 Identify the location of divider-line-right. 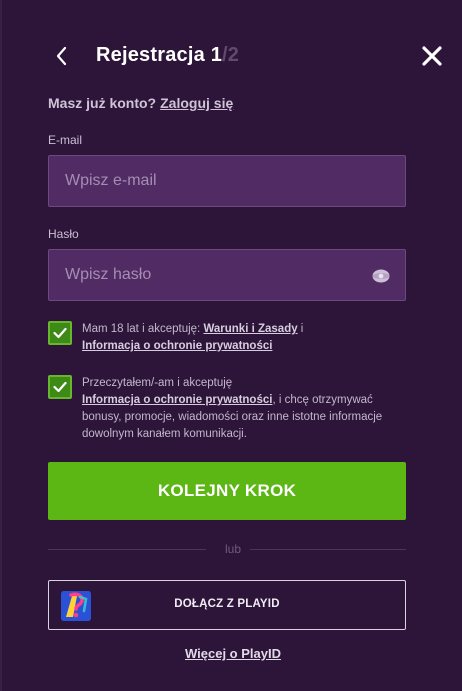
(328, 549).